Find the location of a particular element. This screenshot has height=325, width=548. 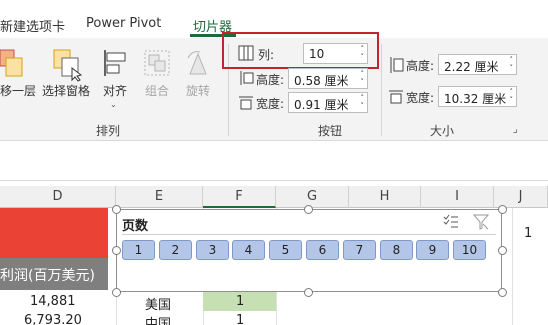

send-backward-icon is located at coordinates (11, 63).